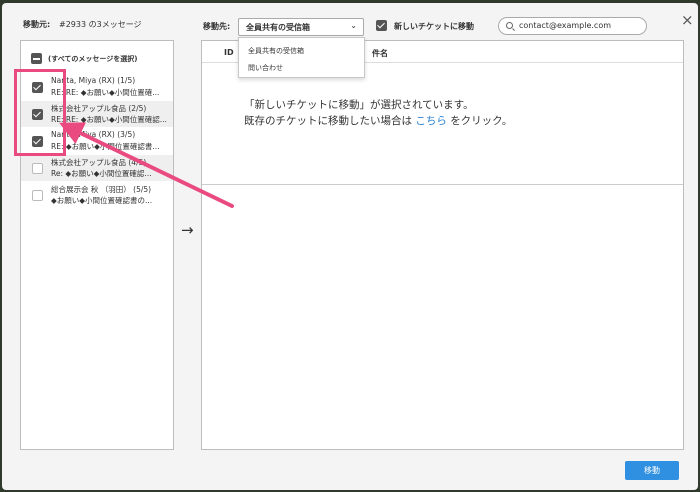 The height and width of the screenshot is (492, 700). I want to click on item-sender: 株式会社アップル食品 (4/5), so click(99, 162).